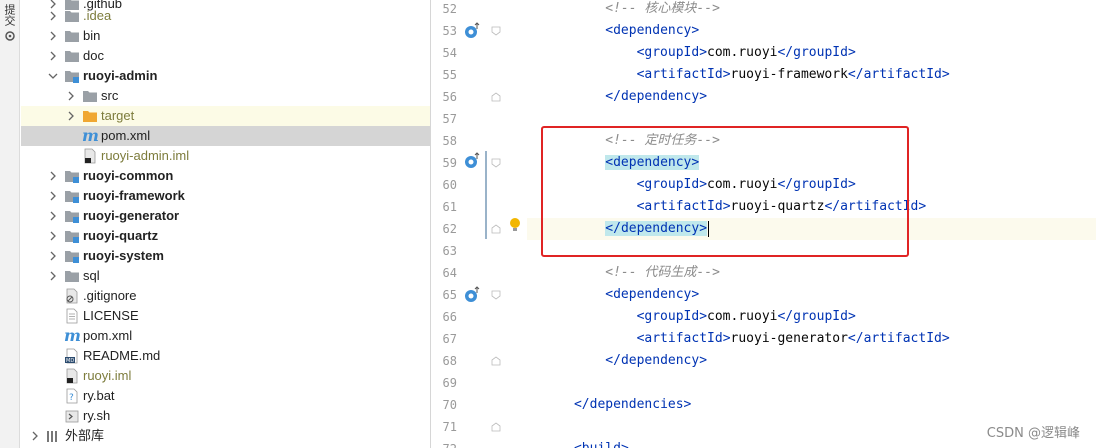  I want to click on tree-item-admin-pom: m pom.xml, so click(225, 136).